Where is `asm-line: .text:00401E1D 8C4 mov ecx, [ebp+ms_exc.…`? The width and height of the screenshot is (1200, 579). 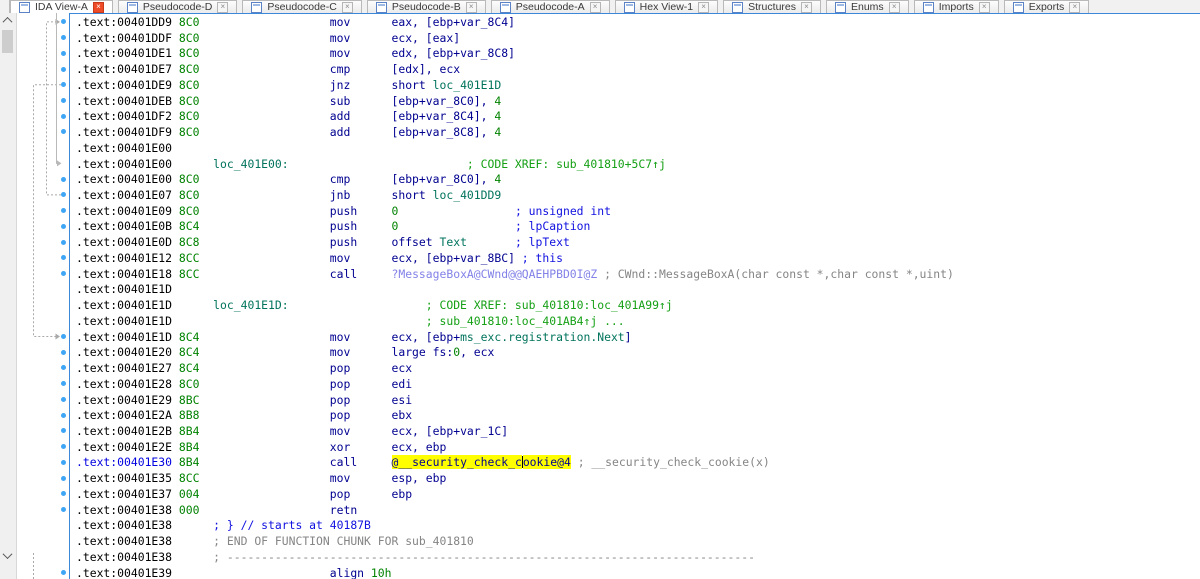
asm-line: .text:00401E1D 8C4 mov ecx, [ebp+ms_exc.… is located at coordinates (354, 338).